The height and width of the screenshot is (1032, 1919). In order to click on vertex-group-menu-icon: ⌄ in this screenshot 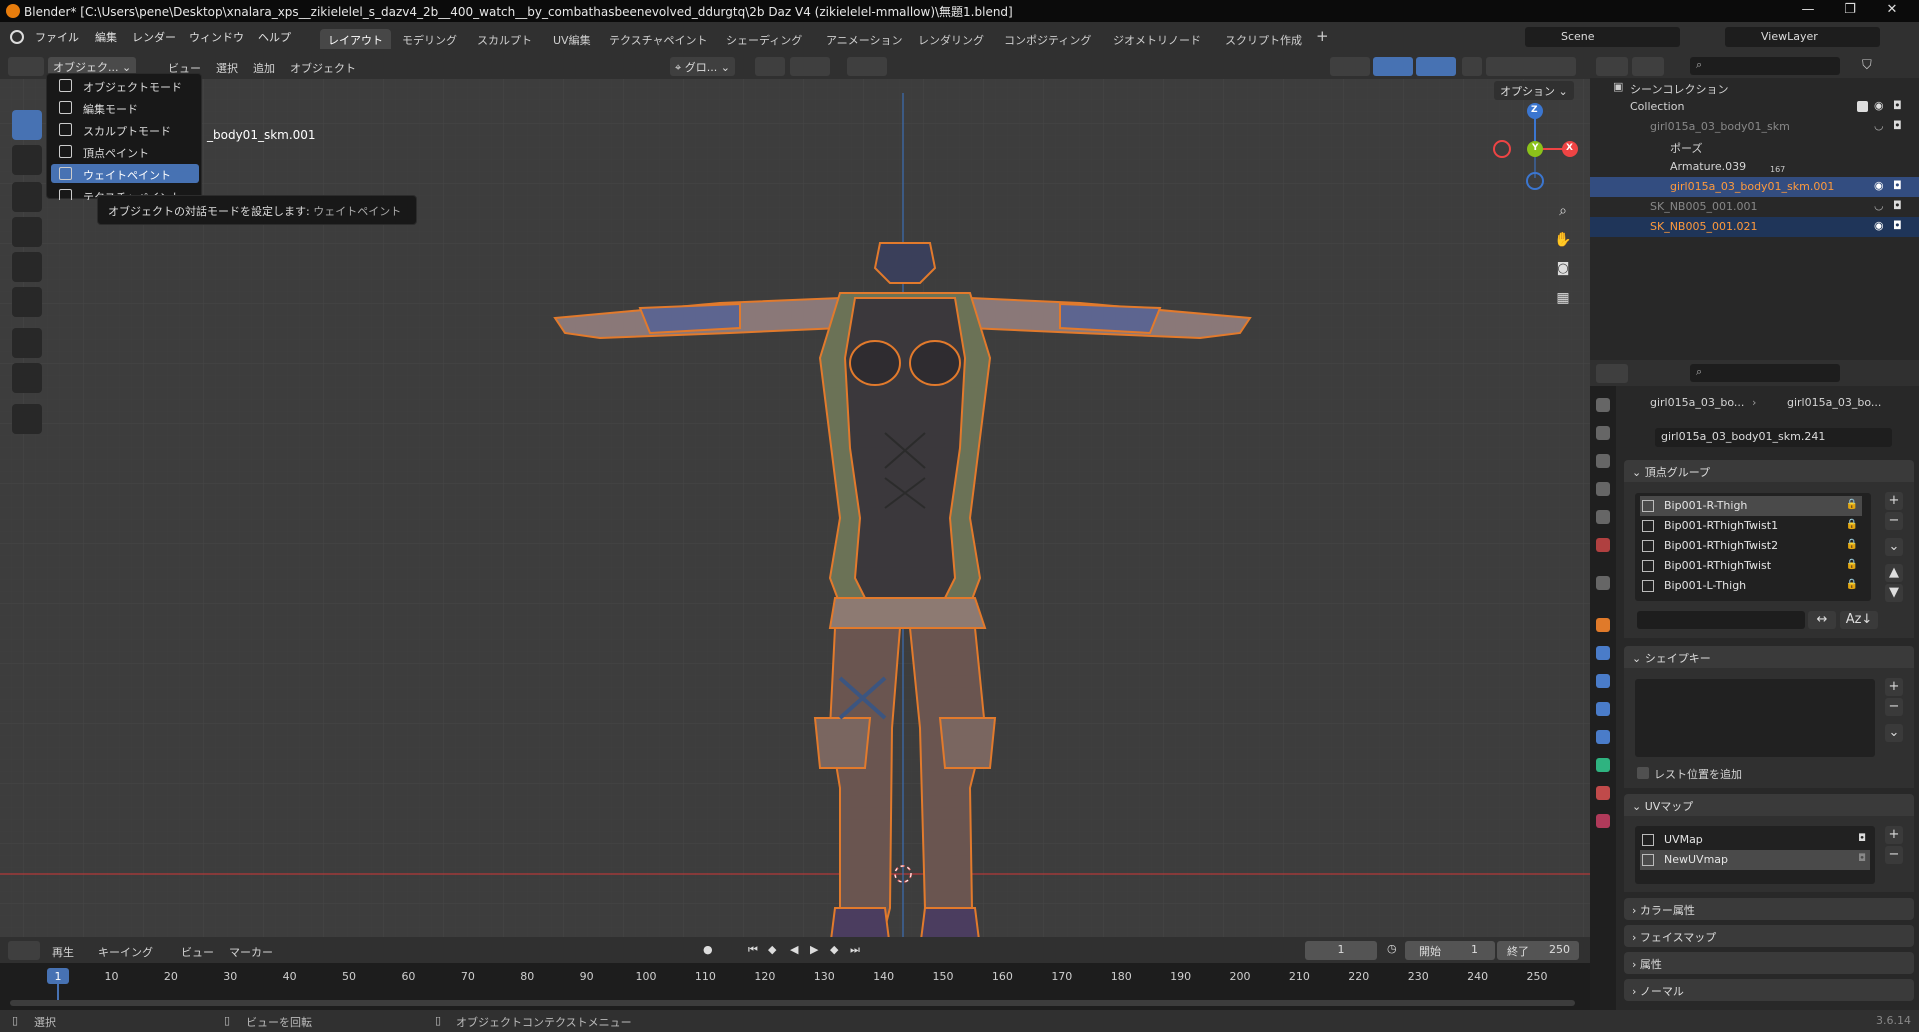, I will do `click(1894, 547)`.